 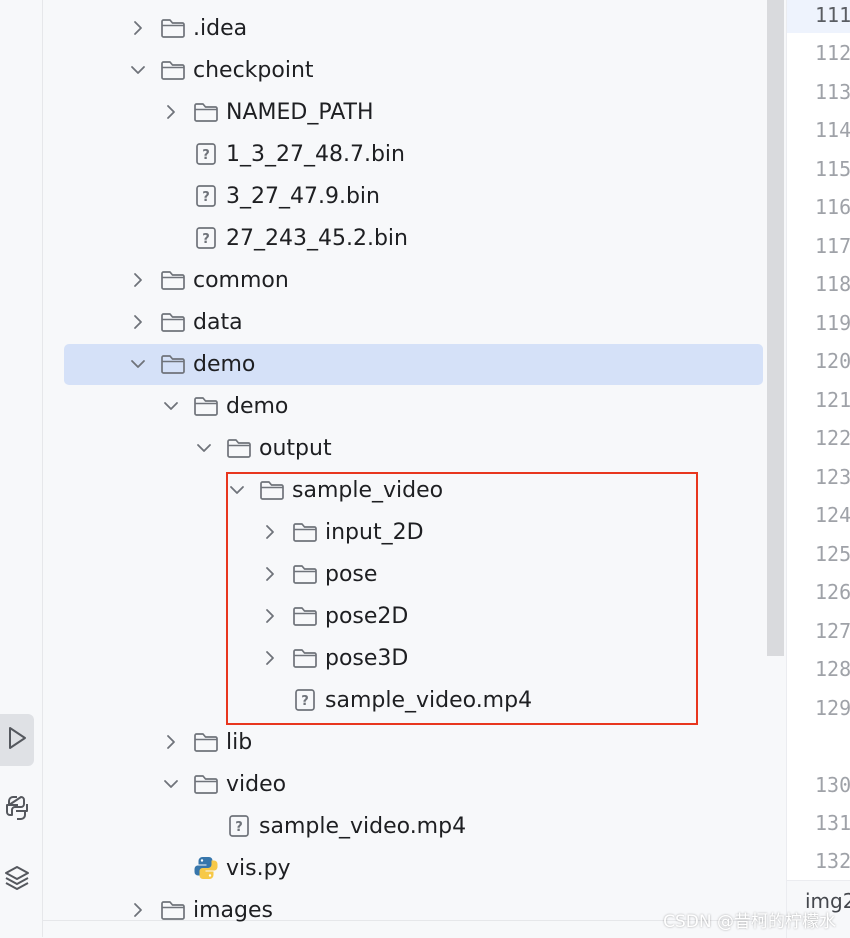 I want to click on line-number: 116, so click(x=832, y=207).